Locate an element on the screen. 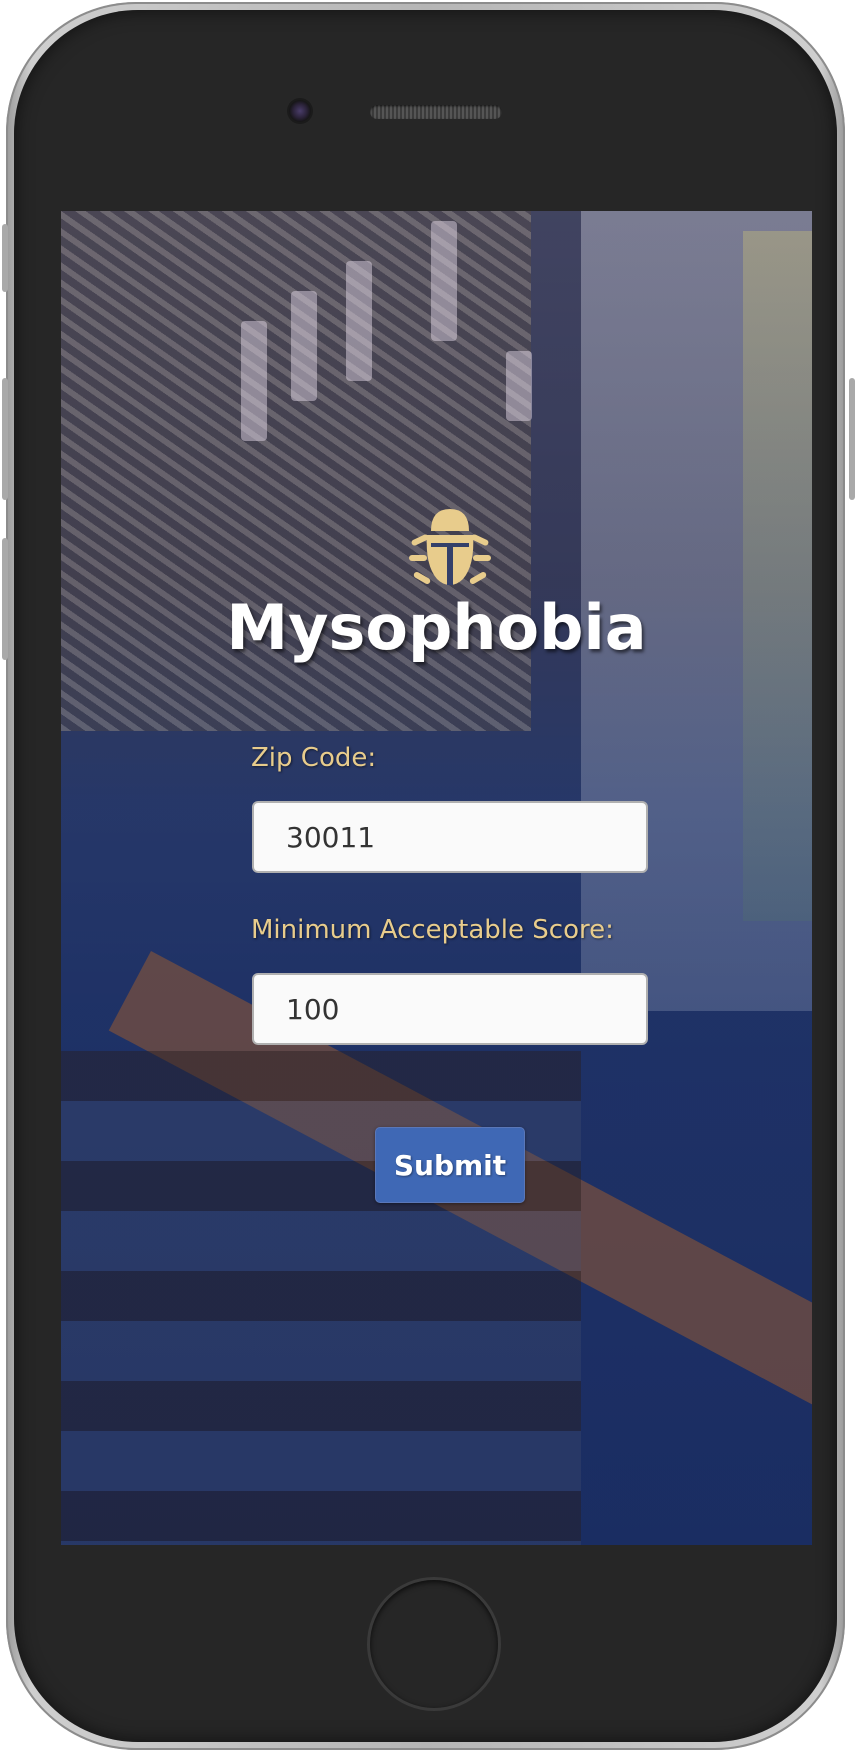 The width and height of the screenshot is (862, 1754). volume-down-button is located at coordinates (5, 599).